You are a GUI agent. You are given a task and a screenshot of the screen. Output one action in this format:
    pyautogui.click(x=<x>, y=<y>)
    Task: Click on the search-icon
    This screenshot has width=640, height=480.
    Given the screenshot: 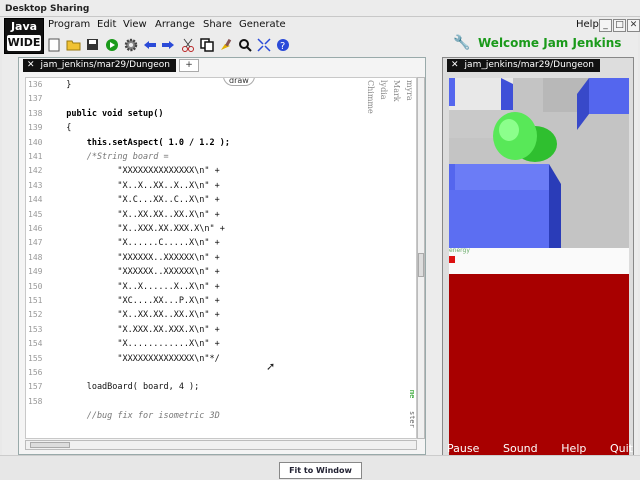 What is the action you would take?
    pyautogui.click(x=244, y=44)
    